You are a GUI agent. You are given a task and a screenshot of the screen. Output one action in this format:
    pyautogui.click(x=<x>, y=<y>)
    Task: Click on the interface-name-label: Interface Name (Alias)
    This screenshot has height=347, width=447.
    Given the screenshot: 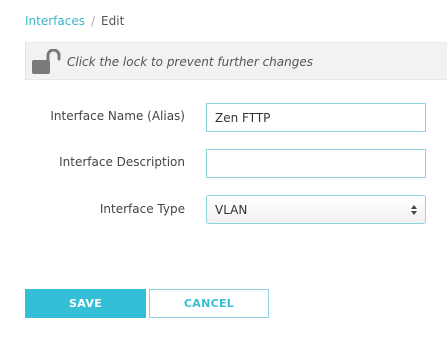 What is the action you would take?
    pyautogui.click(x=117, y=116)
    